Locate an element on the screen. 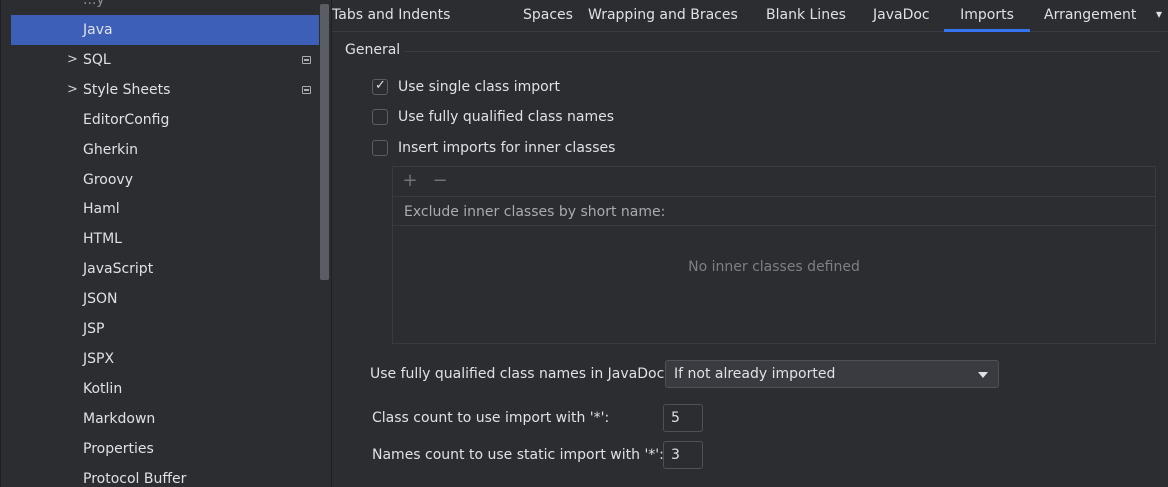 This screenshot has width=1168, height=487. checkbox-row-single-class-import: ✓ Use single class import is located at coordinates (466, 87).